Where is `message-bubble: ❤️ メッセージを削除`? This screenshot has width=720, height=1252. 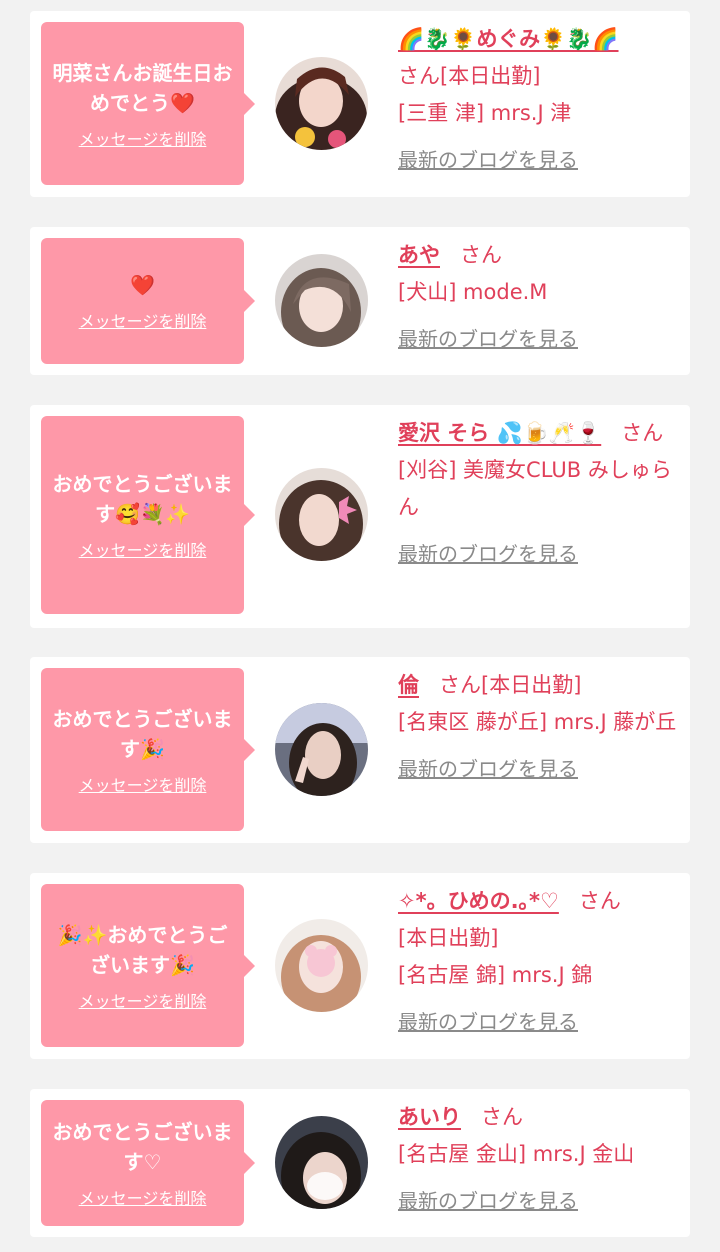
message-bubble: ❤️ メッセージを削除 is located at coordinates (148, 301).